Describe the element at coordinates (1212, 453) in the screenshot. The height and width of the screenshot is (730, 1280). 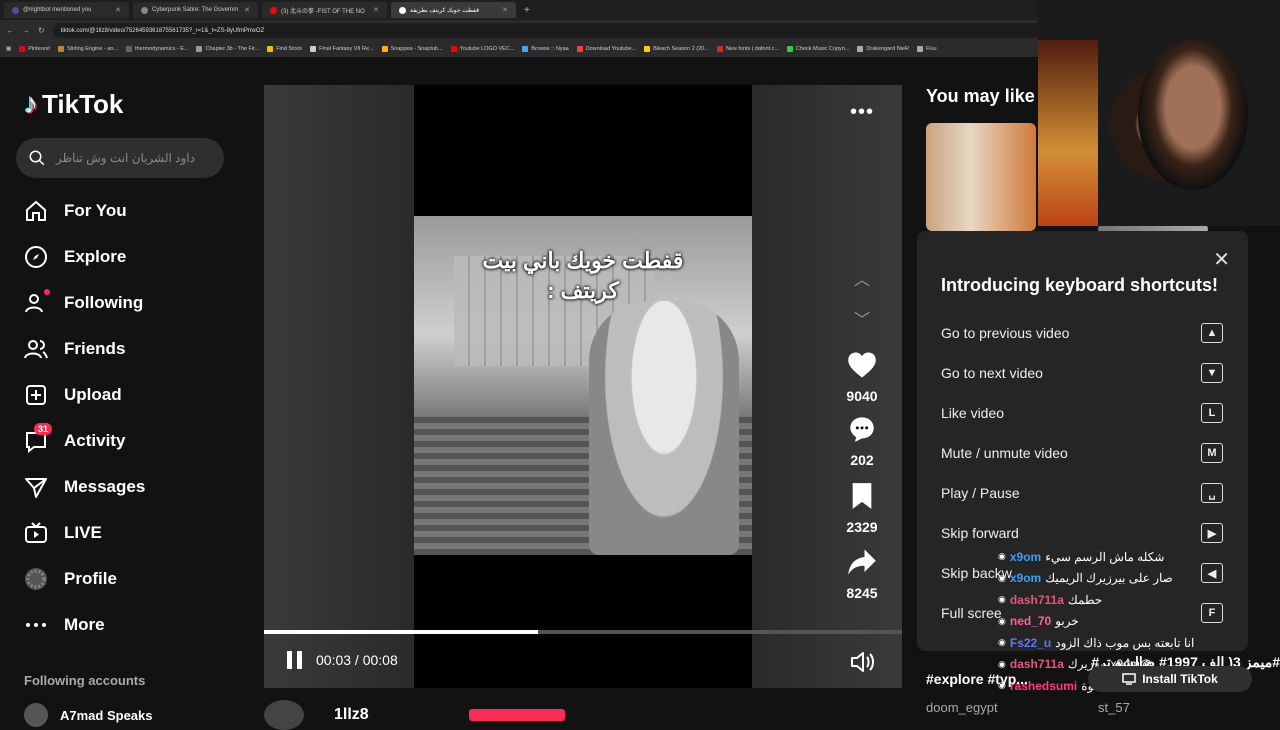
I see `shortcut-key: M` at that location.